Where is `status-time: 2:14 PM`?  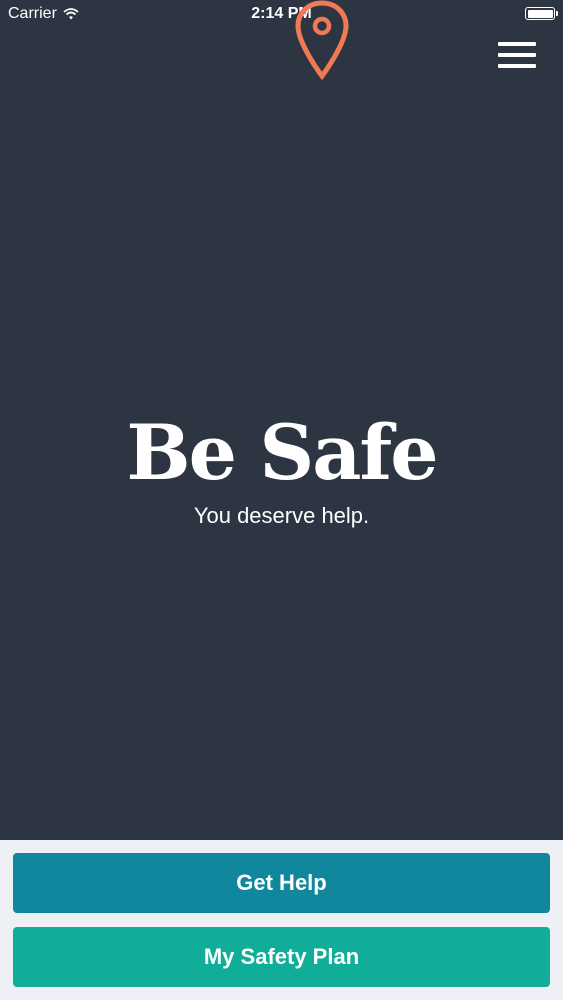 status-time: 2:14 PM is located at coordinates (281, 13).